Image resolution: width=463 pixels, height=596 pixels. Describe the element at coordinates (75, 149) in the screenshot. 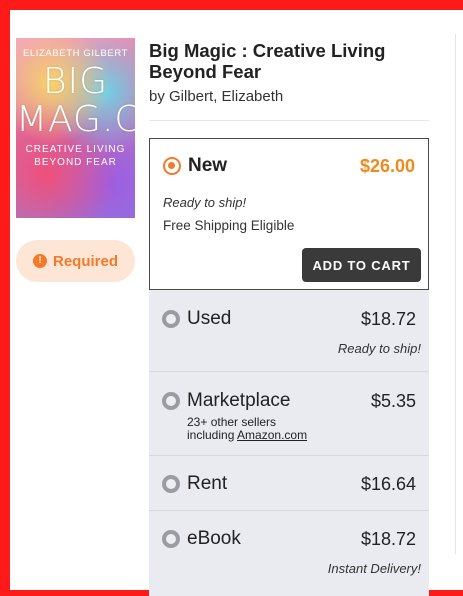

I see `cover-tagline-line1: CREATIVE LIVING` at that location.